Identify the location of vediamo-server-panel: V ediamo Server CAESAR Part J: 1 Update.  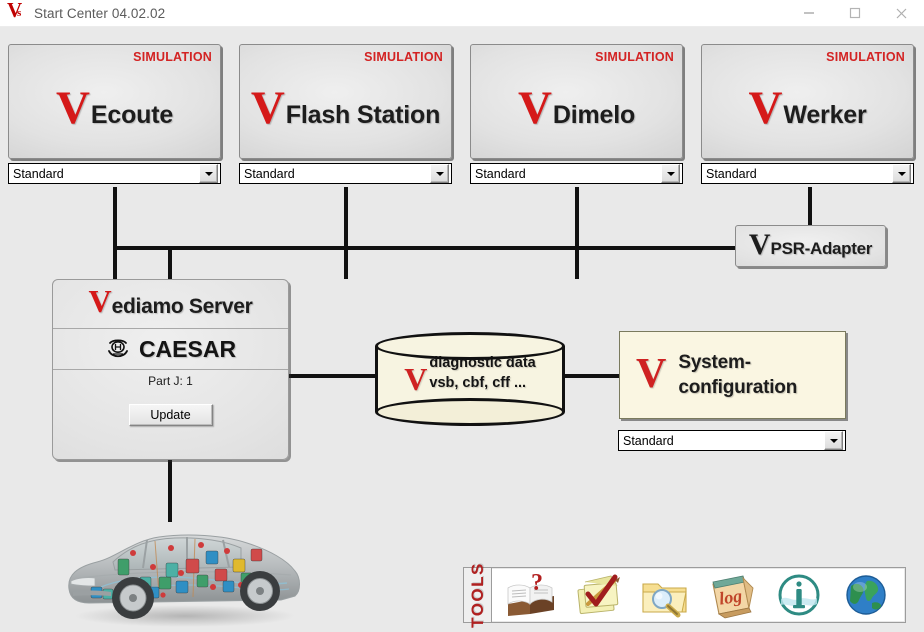
(170, 369).